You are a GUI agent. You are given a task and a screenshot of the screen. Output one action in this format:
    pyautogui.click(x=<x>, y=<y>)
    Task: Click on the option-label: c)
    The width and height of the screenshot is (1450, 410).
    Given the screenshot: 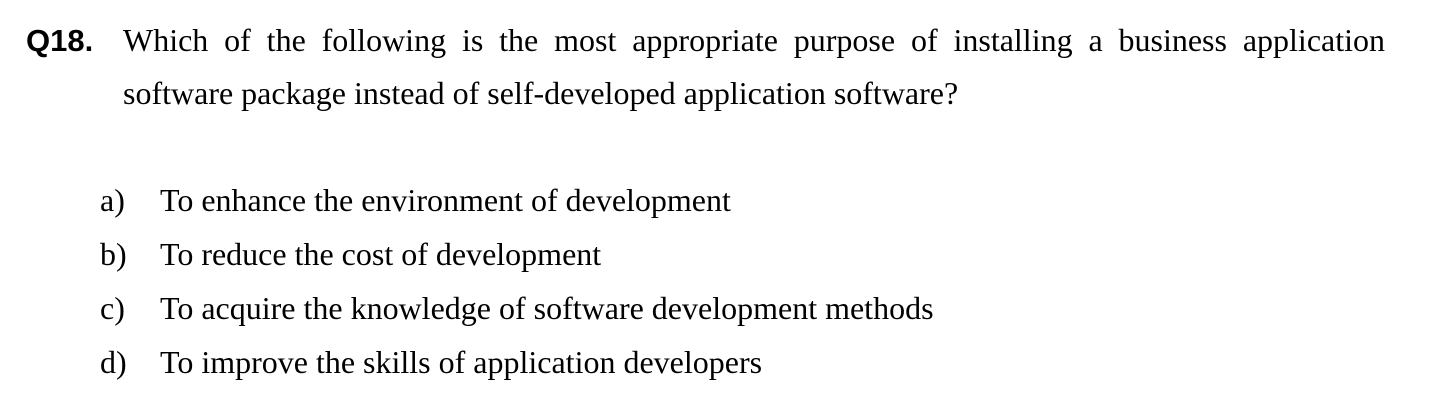 What is the action you would take?
    pyautogui.click(x=112, y=308)
    